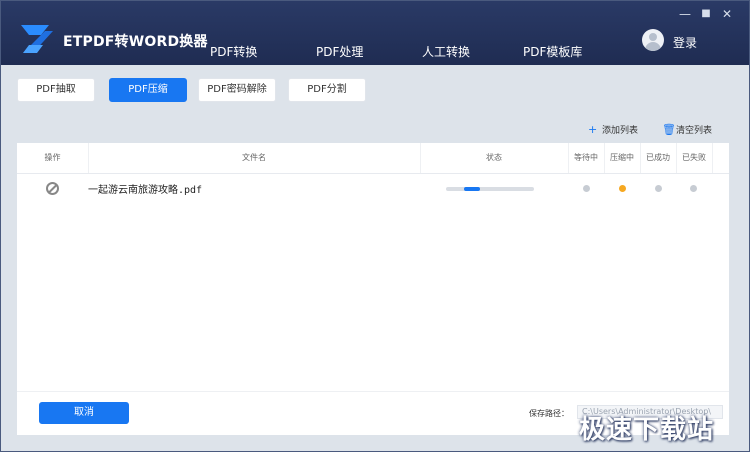 The image size is (750, 452). I want to click on header-status: 状态, so click(494, 157).